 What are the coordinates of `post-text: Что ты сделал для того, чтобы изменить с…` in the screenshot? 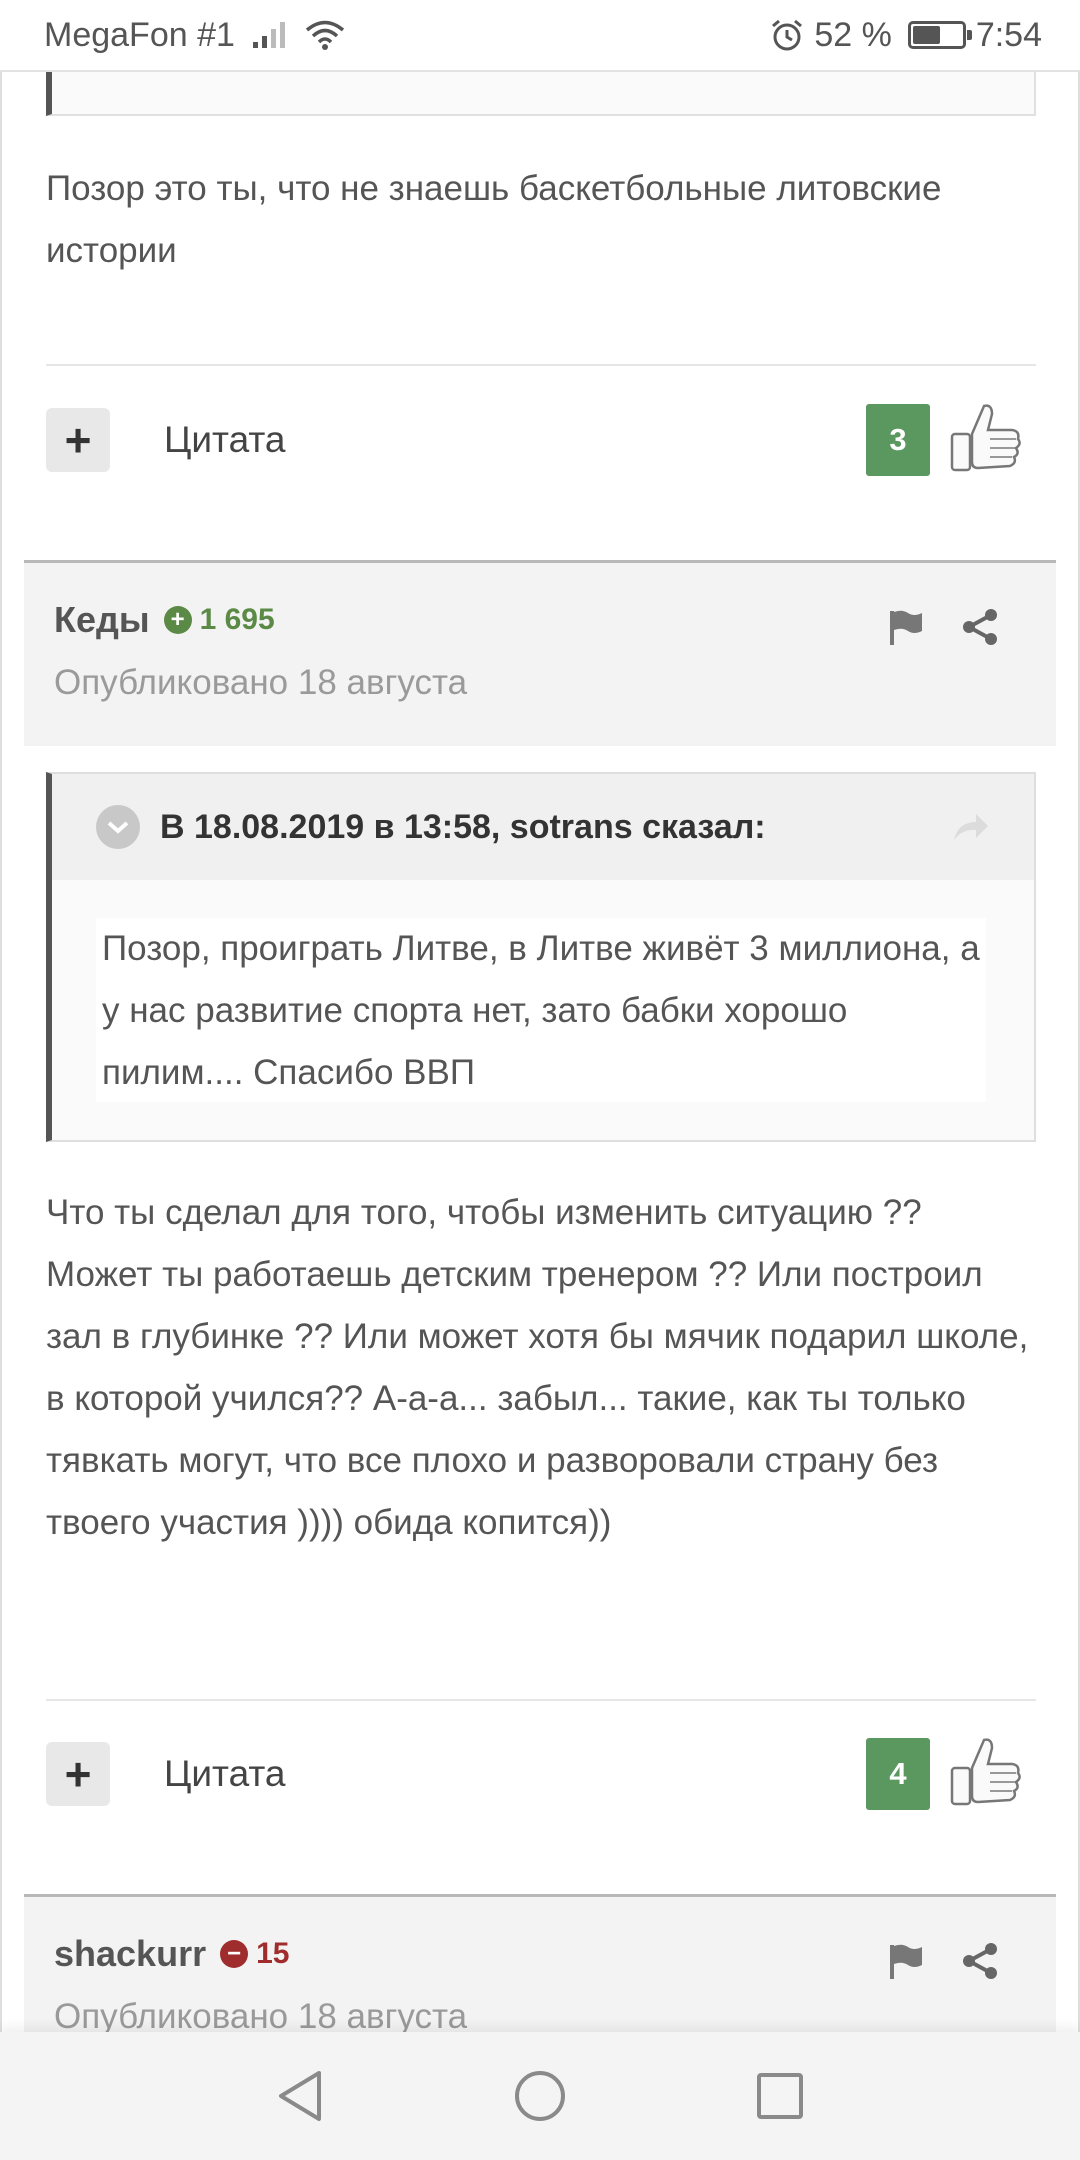 It's located at (537, 1367).